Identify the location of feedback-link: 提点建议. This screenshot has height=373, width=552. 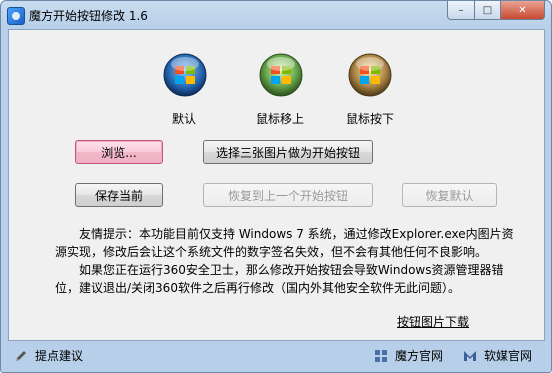
(48, 355).